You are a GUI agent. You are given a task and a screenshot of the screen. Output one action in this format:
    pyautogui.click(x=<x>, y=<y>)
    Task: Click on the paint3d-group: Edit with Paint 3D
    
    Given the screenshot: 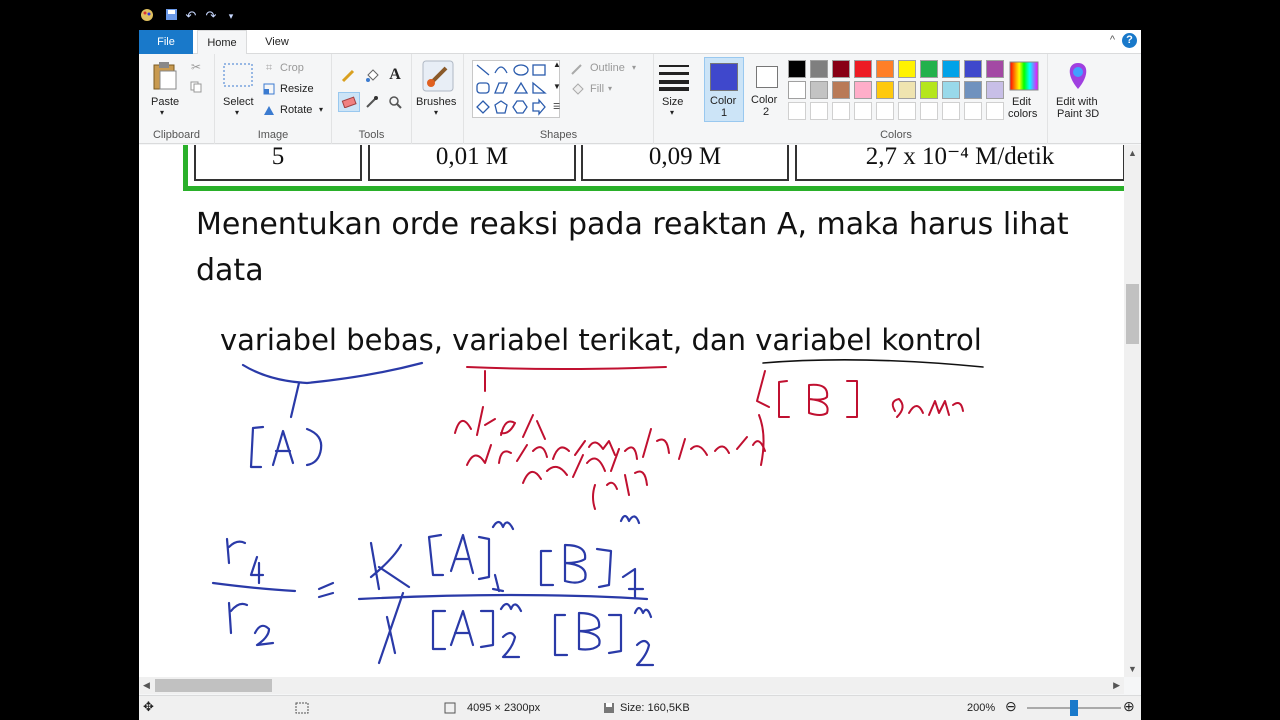 What is the action you would take?
    pyautogui.click(x=1078, y=99)
    